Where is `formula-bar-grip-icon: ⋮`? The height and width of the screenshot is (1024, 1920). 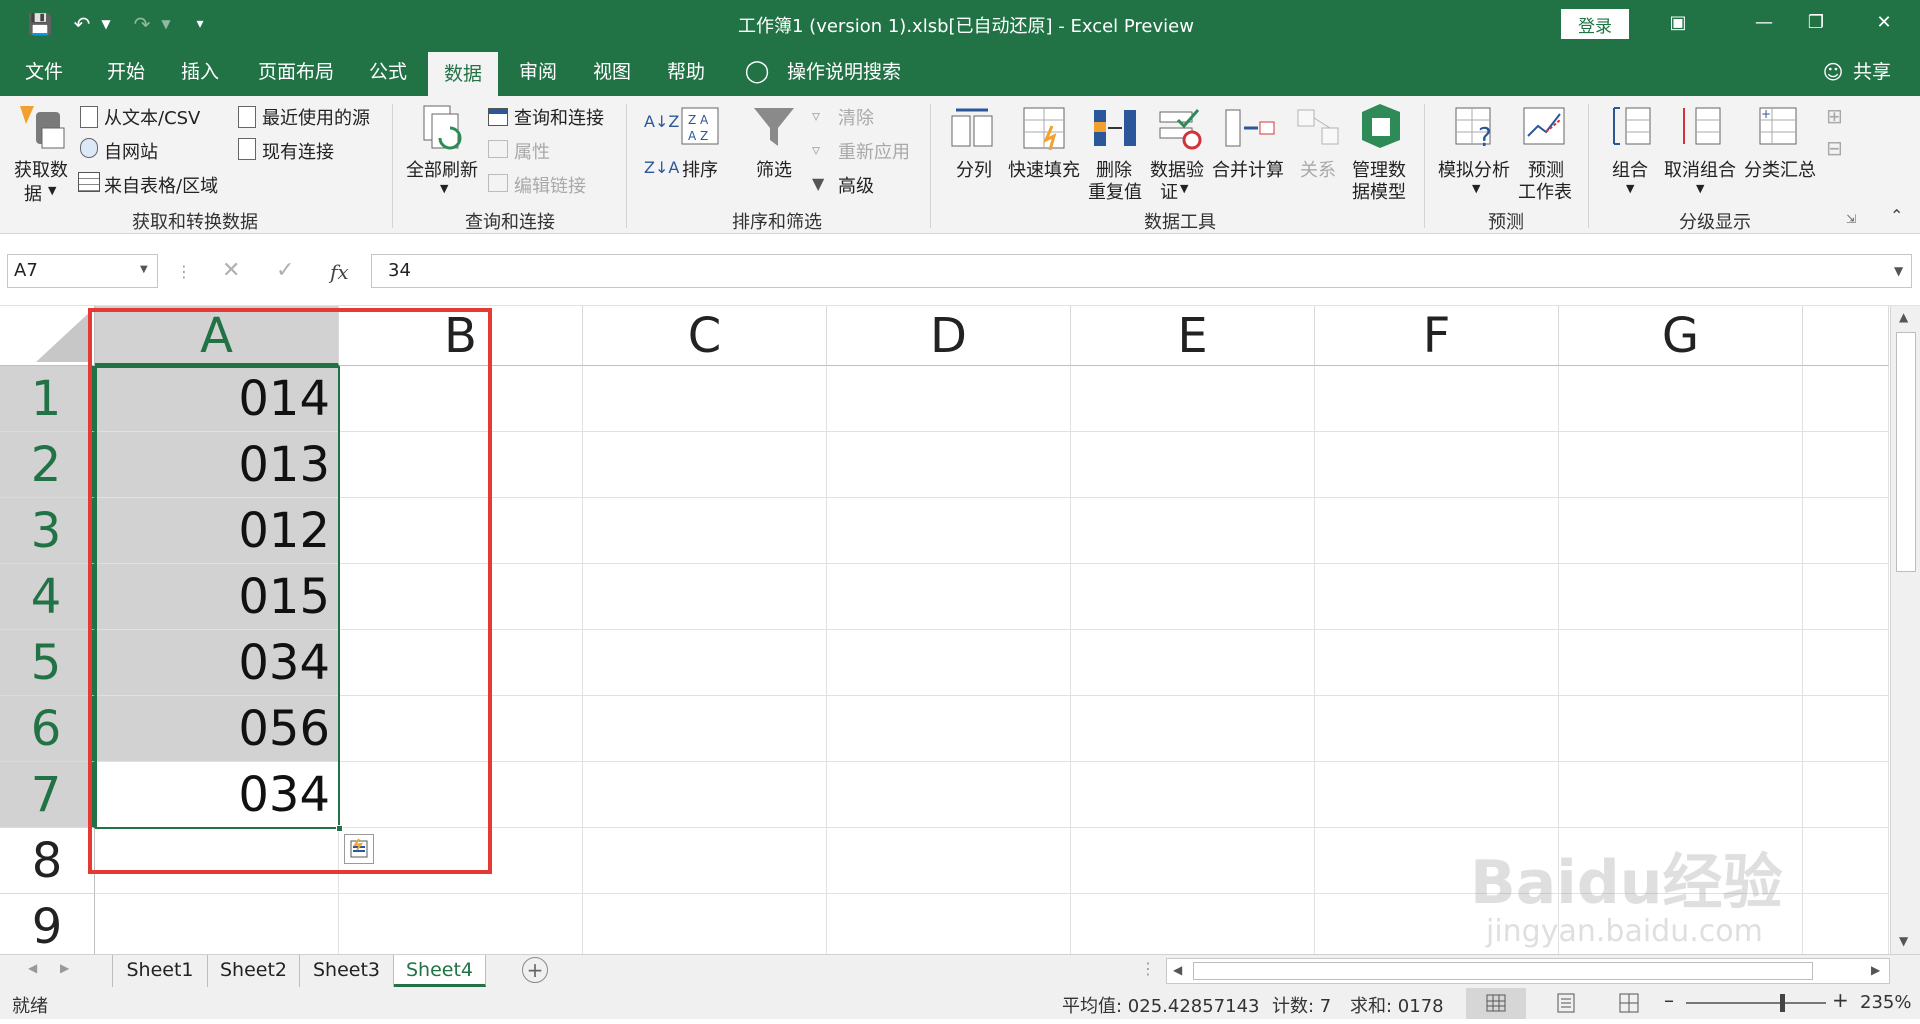
formula-bar-grip-icon: ⋮ is located at coordinates (184, 271).